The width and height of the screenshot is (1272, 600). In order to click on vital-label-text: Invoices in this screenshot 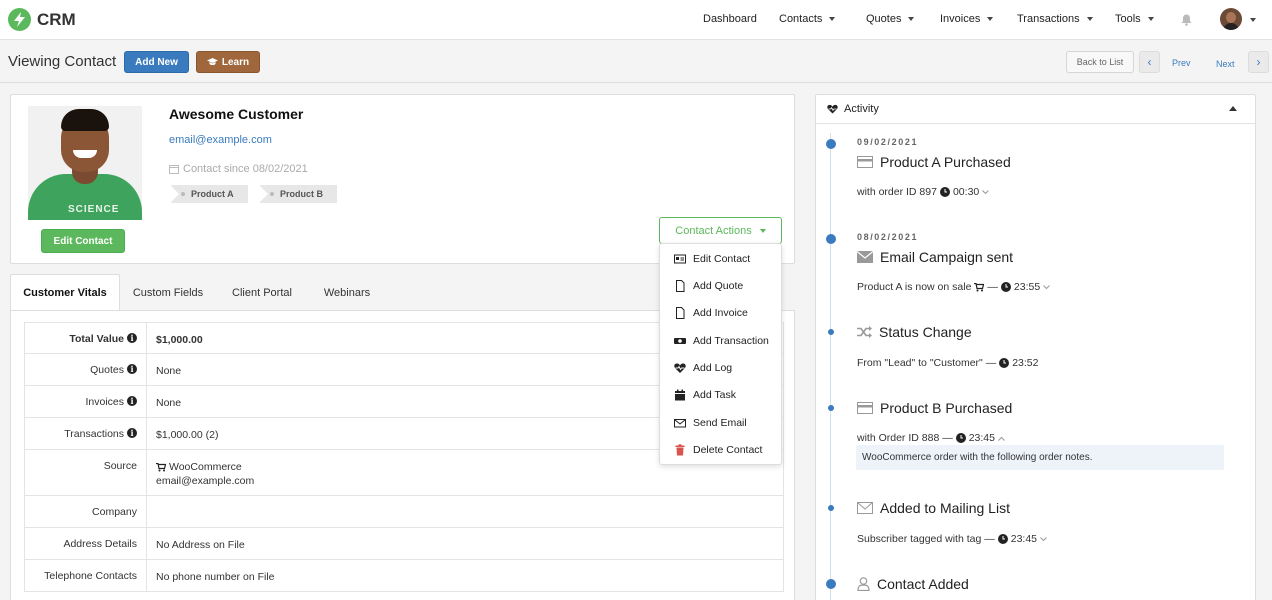, I will do `click(104, 402)`.